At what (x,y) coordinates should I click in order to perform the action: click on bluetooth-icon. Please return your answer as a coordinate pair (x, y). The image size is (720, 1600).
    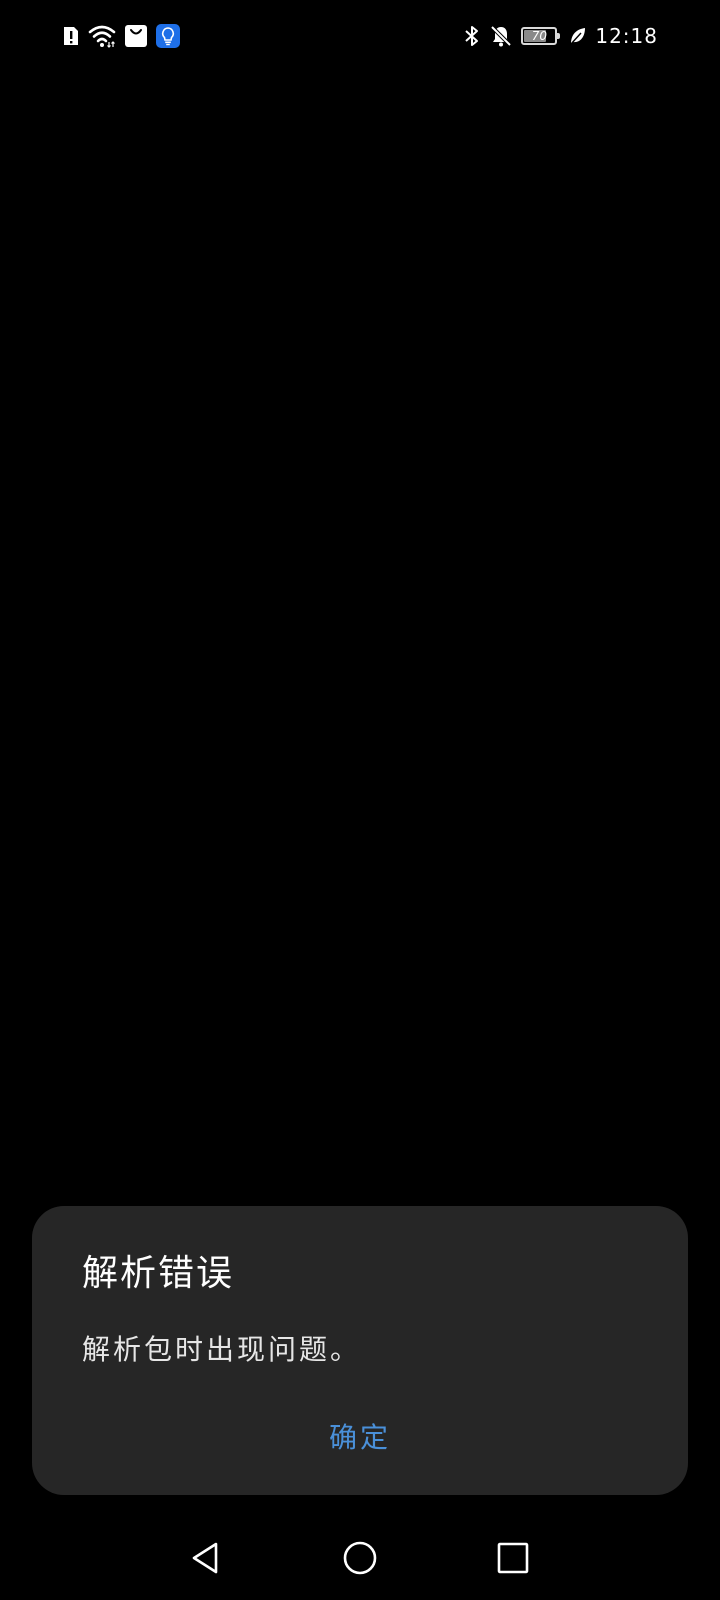
    Looking at the image, I should click on (472, 36).